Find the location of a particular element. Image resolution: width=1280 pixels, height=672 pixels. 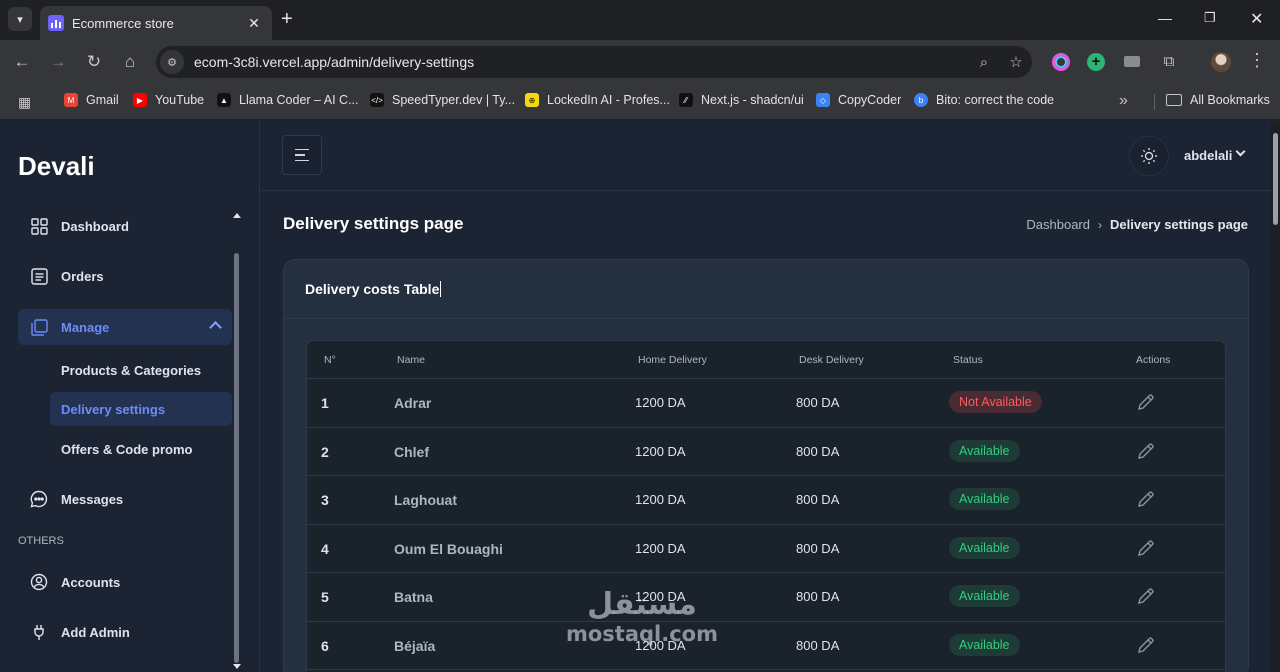

bookmark-label: Bito: correct the code is located at coordinates (995, 100).